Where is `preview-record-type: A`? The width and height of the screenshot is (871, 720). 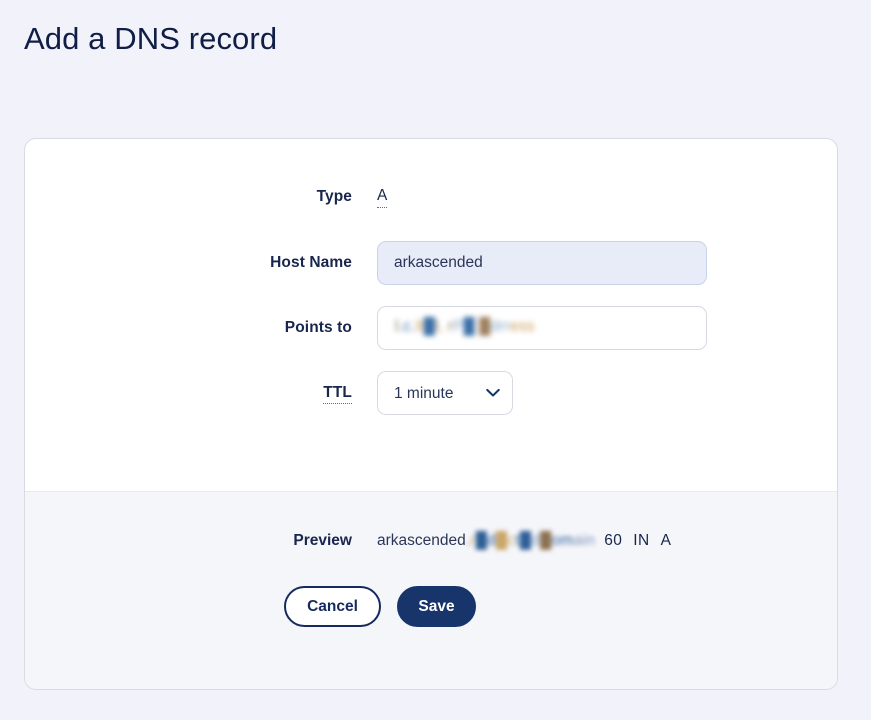
preview-record-type: A is located at coordinates (666, 540).